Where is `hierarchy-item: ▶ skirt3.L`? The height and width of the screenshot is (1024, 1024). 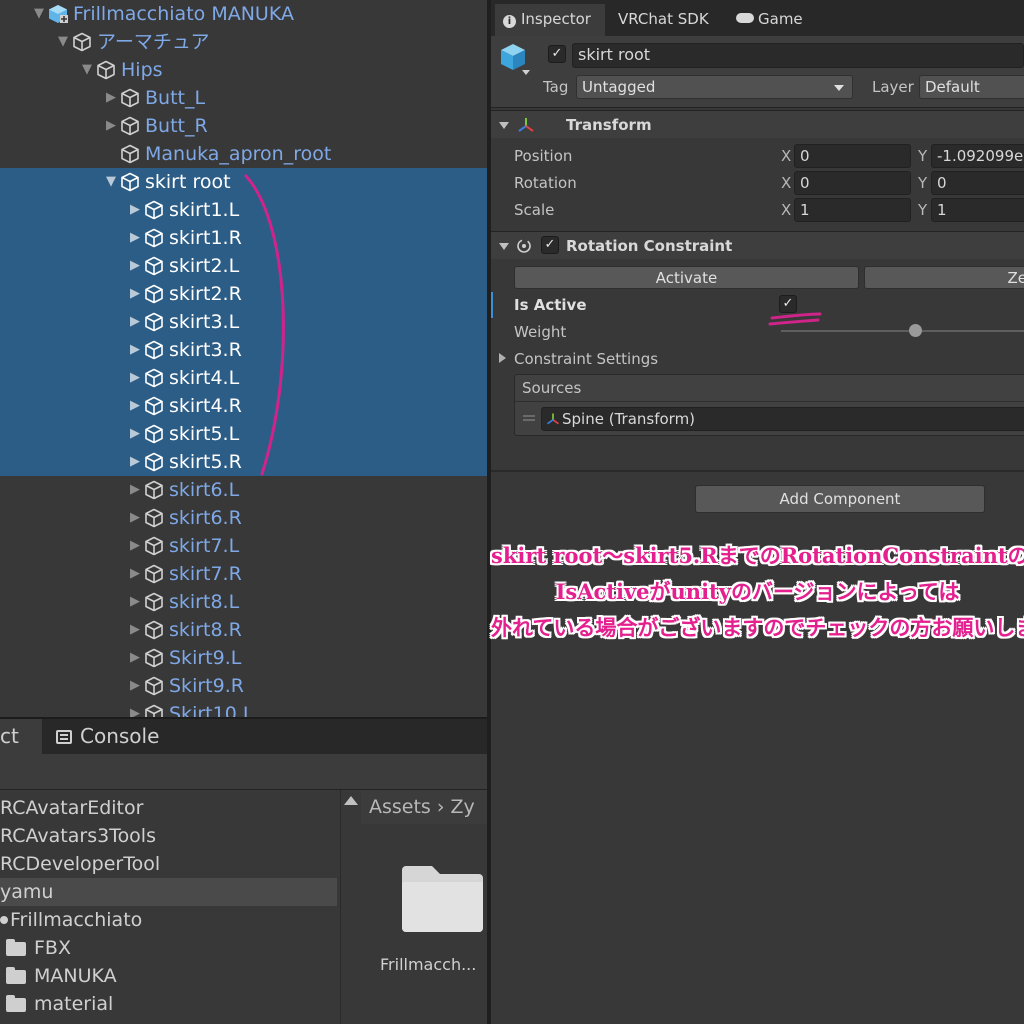 hierarchy-item: ▶ skirt3.L is located at coordinates (243, 322).